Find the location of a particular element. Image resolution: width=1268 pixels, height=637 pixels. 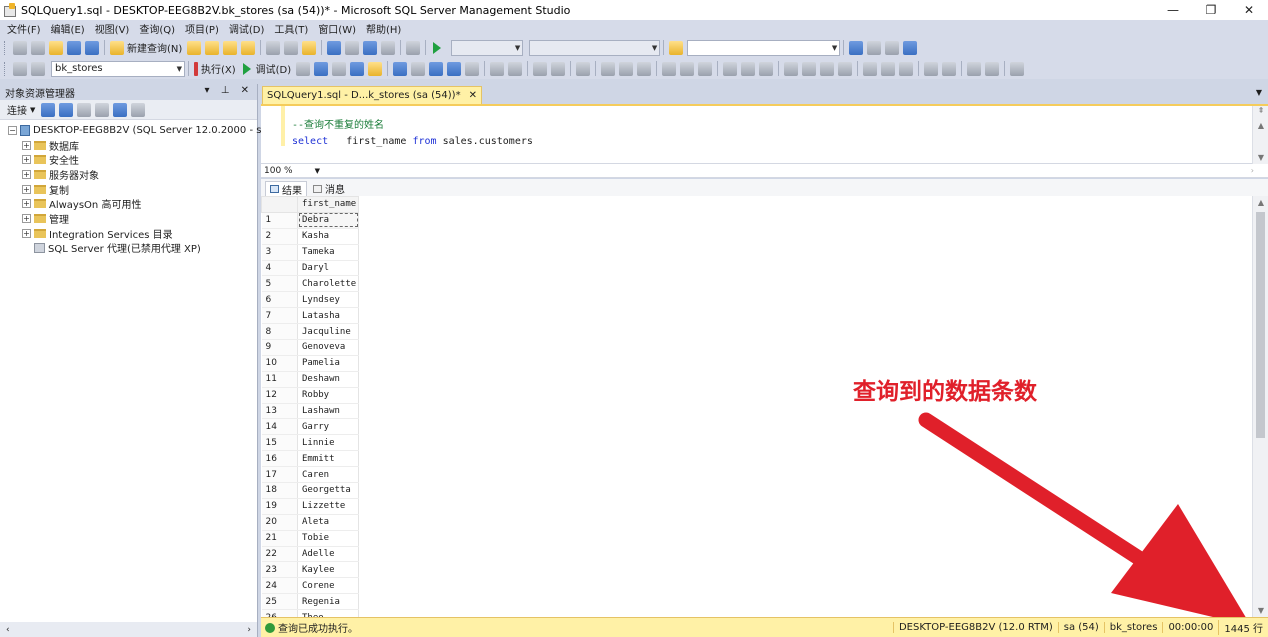

table-row: 5 Charolette is located at coordinates (310, 284).